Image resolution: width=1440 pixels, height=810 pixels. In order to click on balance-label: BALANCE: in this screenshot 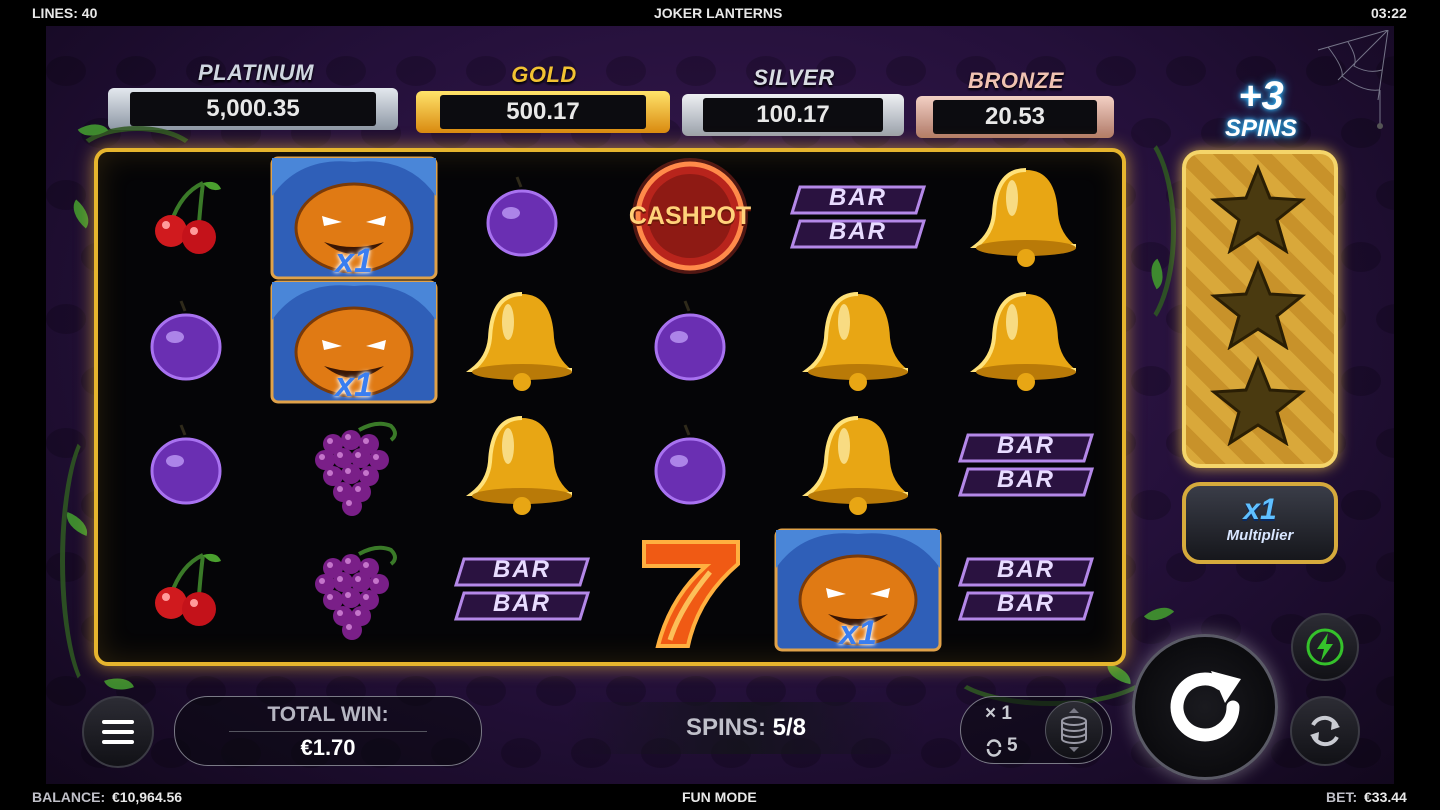, I will do `click(69, 797)`.